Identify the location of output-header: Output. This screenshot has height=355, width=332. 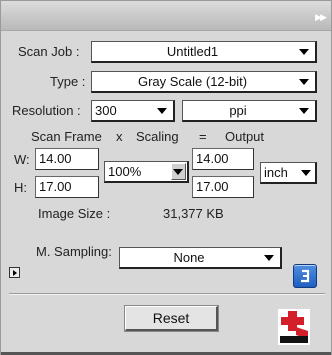
(245, 136).